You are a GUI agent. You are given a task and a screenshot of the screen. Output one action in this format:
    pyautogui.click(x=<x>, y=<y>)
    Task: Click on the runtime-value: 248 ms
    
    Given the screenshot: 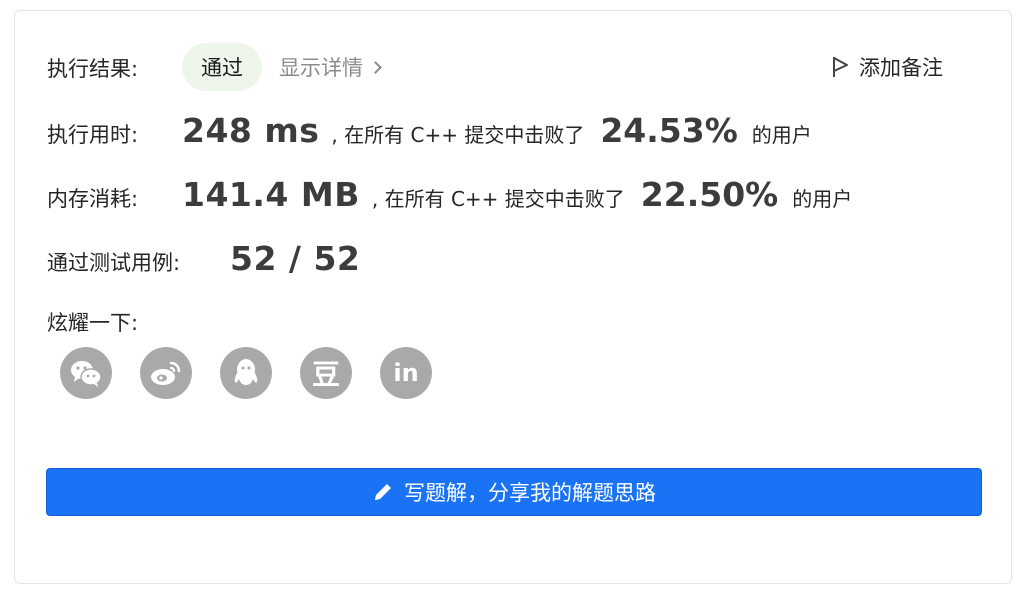 What is the action you would take?
    pyautogui.click(x=251, y=130)
    